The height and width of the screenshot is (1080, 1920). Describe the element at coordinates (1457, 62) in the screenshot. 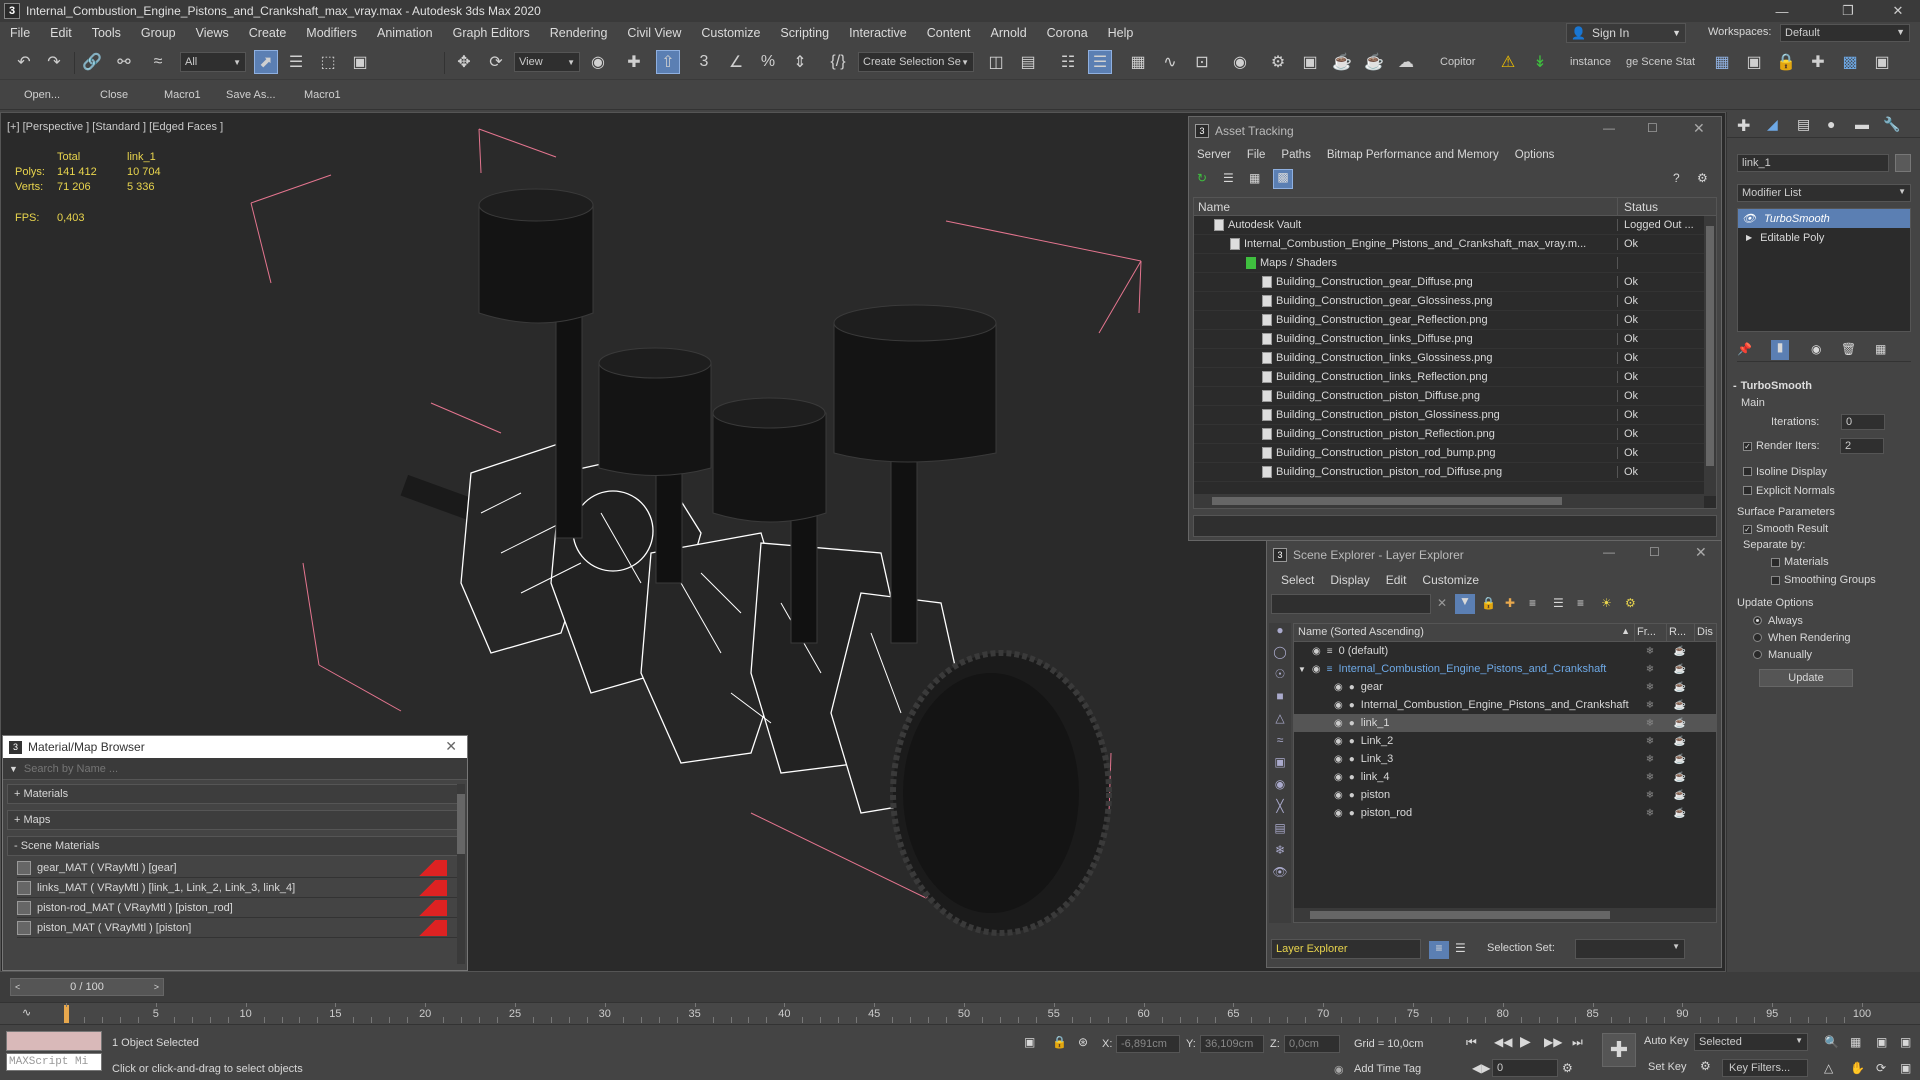

I see `copitor-label: Copitor` at that location.